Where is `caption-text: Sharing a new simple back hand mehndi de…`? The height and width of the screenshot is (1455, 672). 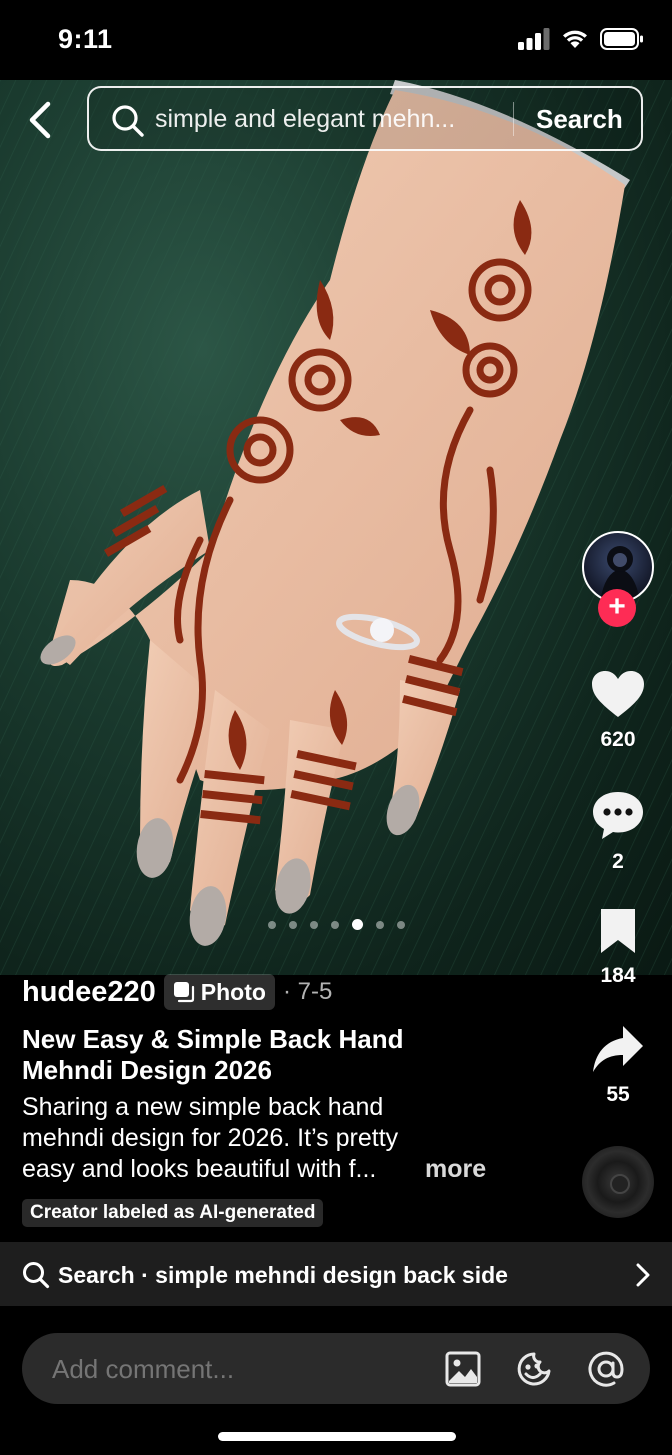 caption-text: Sharing a new simple back hand mehndi de… is located at coordinates (210, 1138).